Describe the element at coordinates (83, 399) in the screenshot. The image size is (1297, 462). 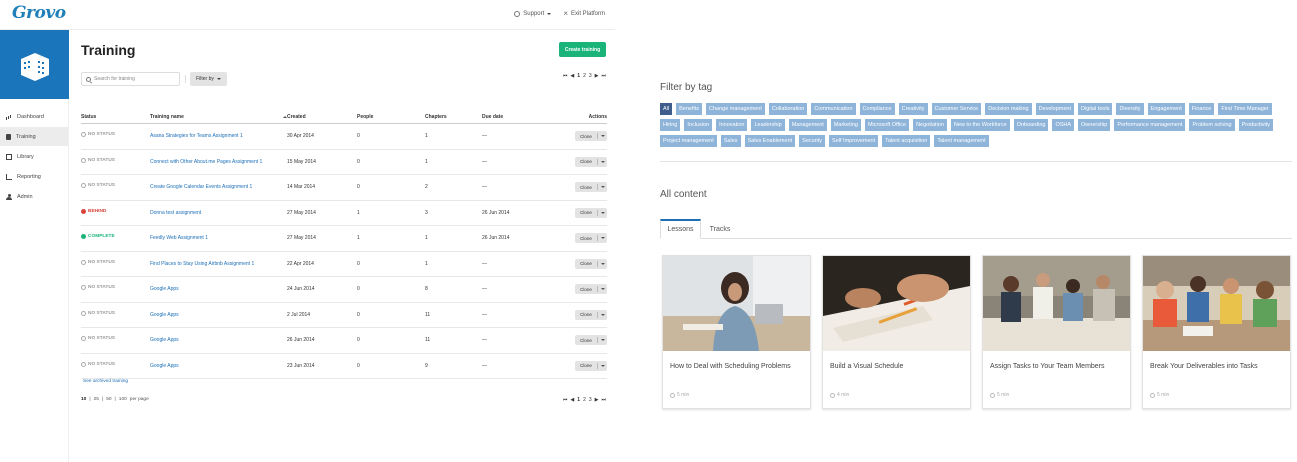
I see `per-page-10: 10` at that location.